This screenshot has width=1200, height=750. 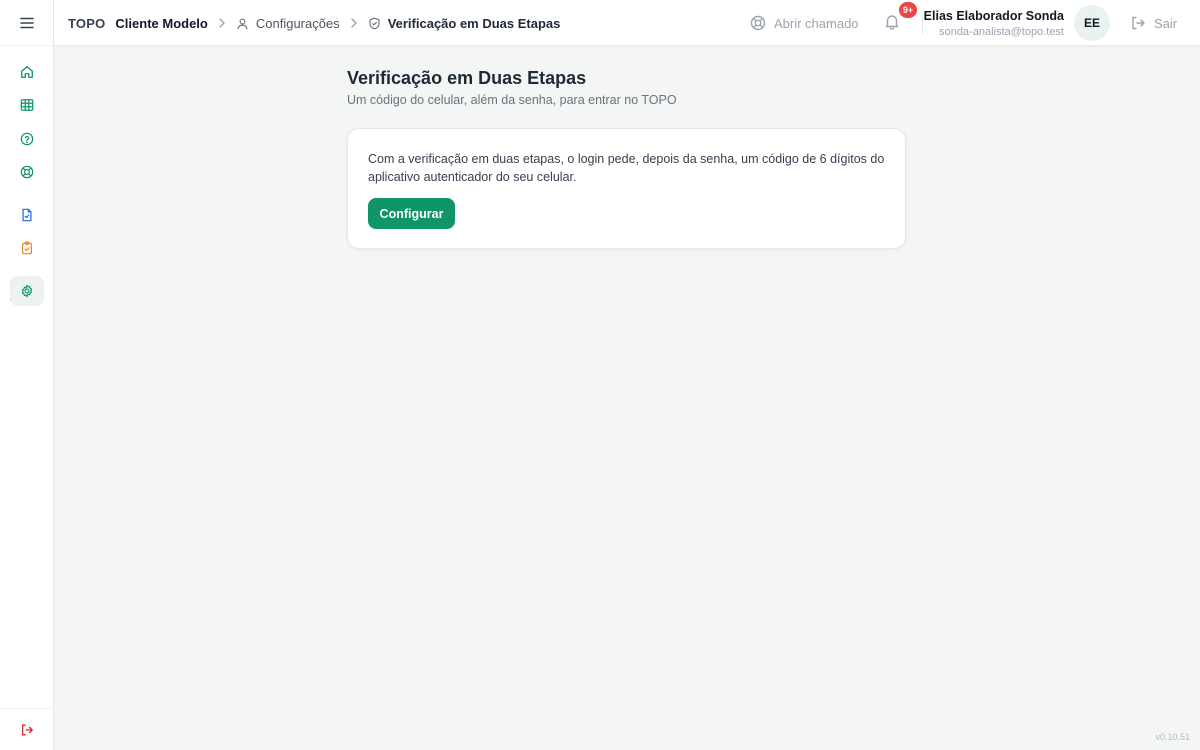 I want to click on gear-icon, so click(x=27, y=291).